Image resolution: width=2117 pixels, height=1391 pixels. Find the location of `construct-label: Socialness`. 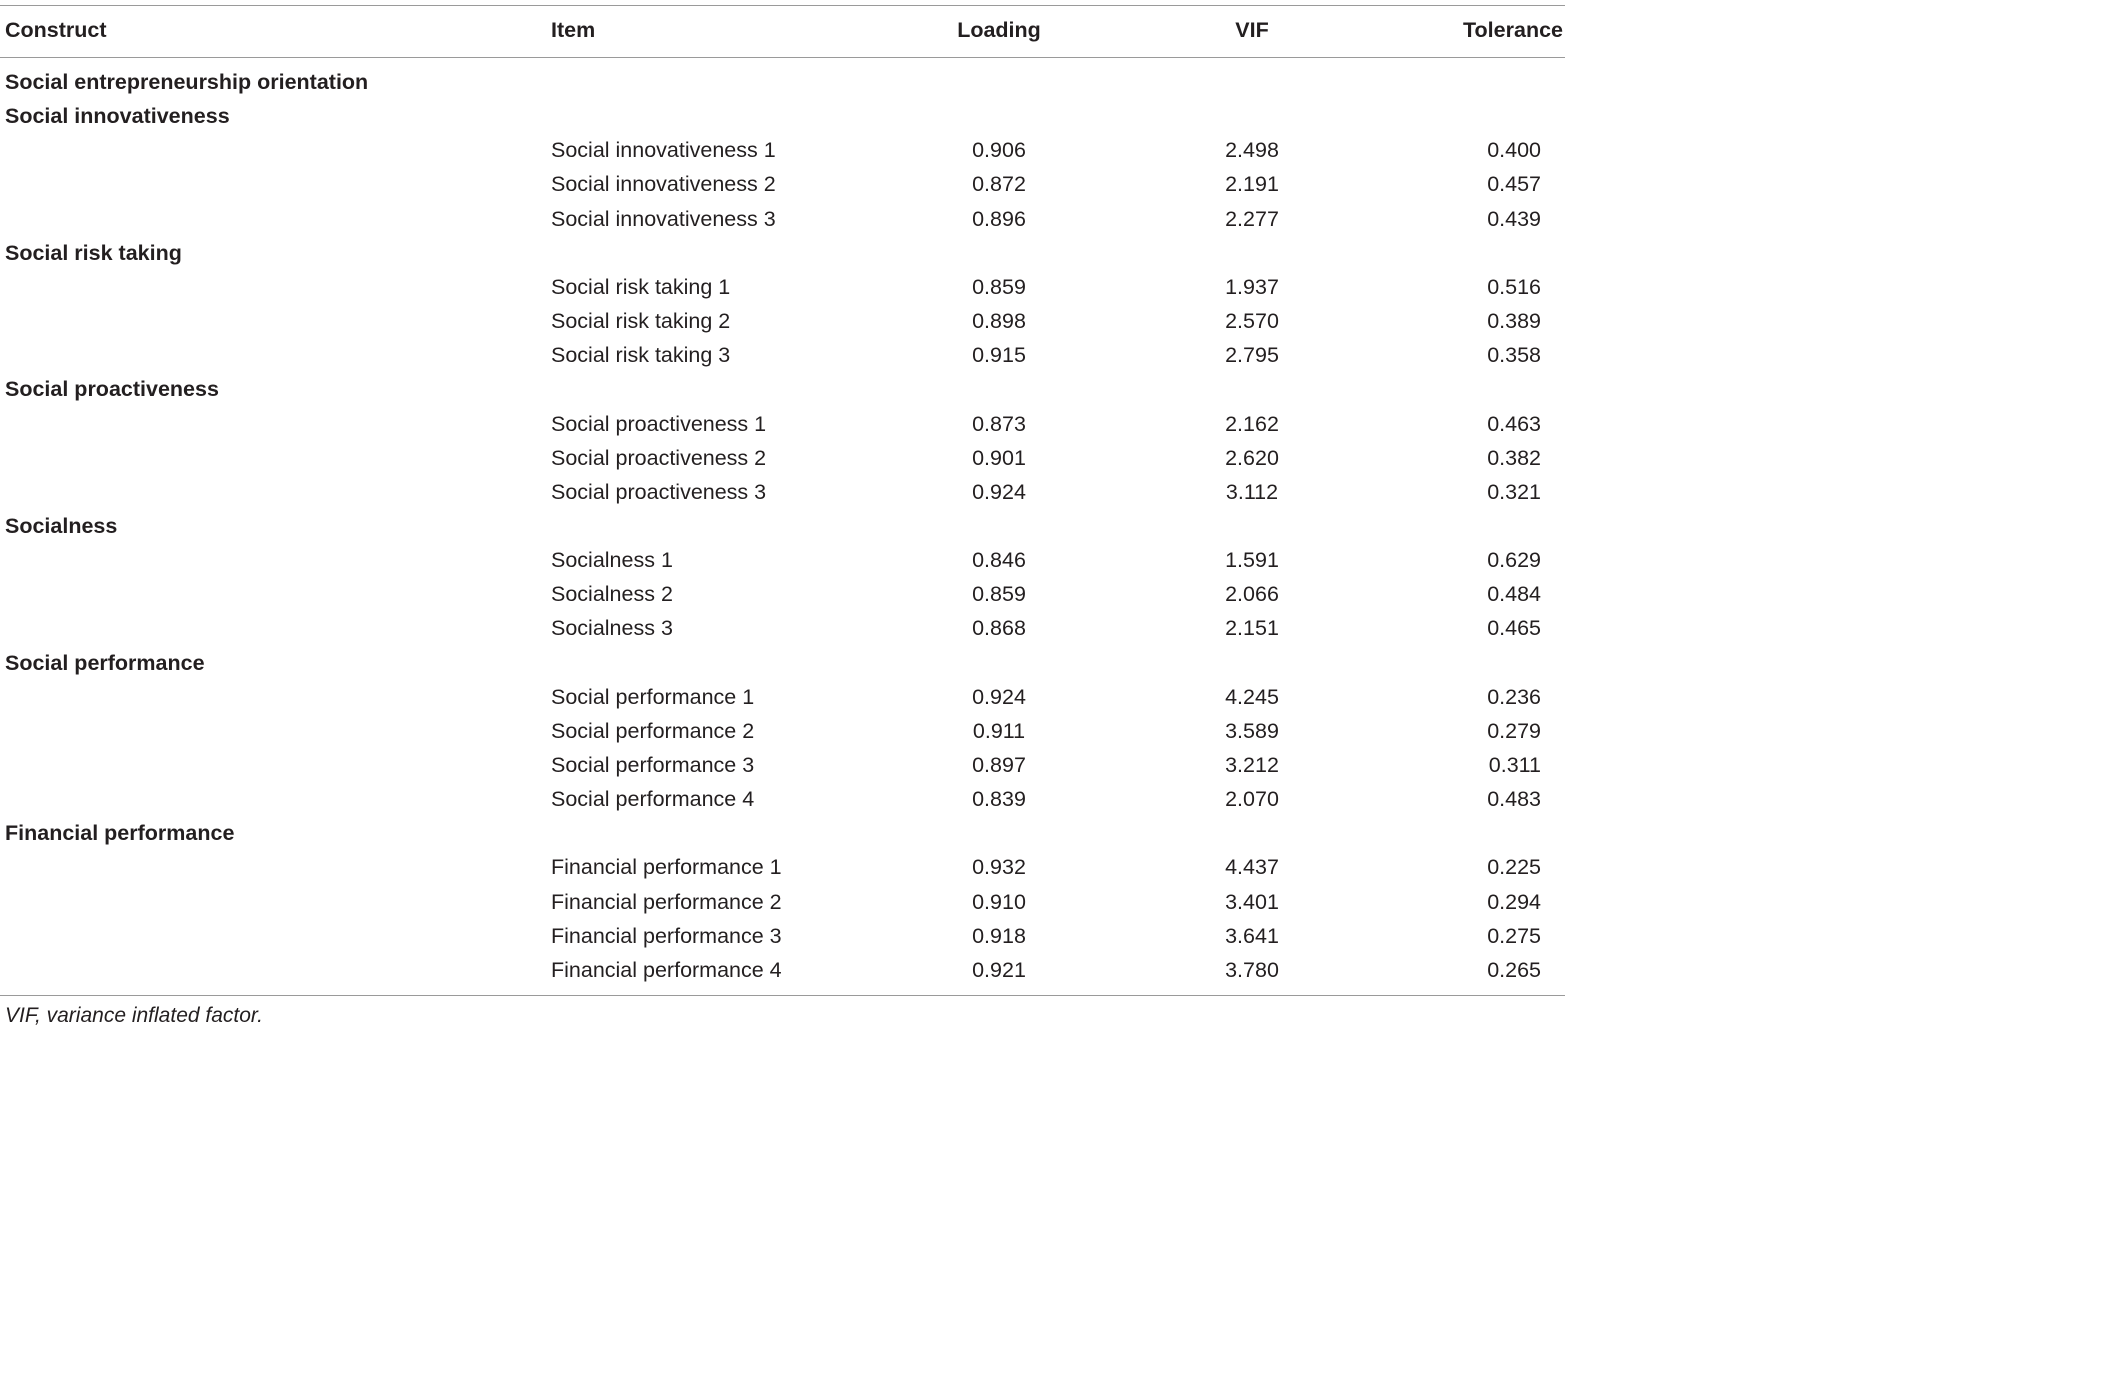

construct-label: Socialness is located at coordinates (61, 525).